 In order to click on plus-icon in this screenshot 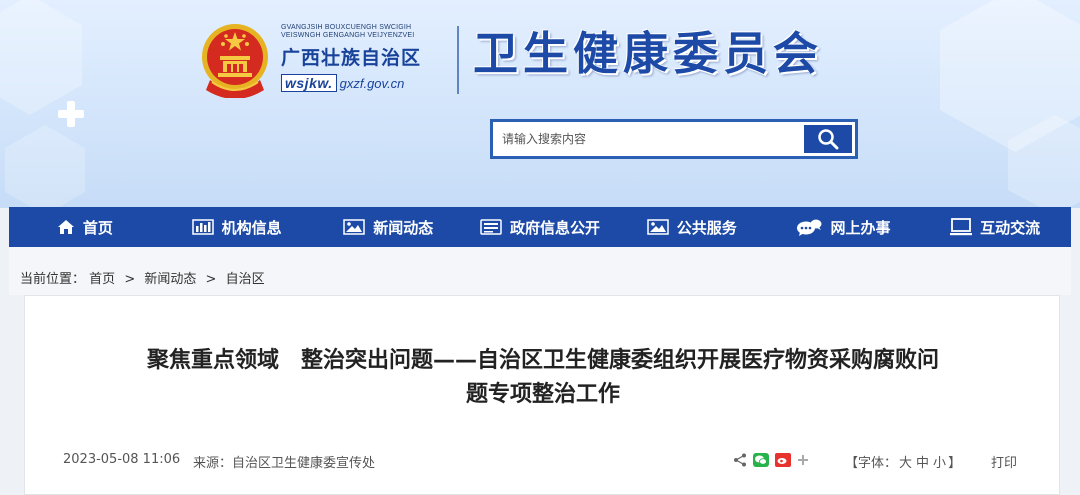, I will do `click(803, 460)`.